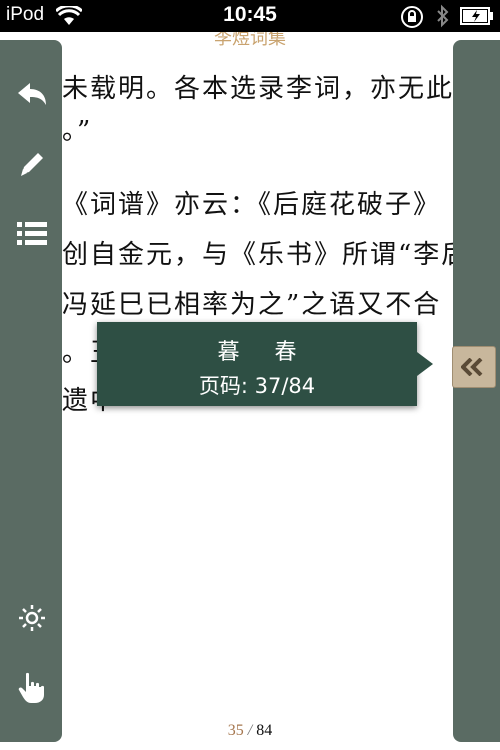 This screenshot has height=750, width=500. Describe the element at coordinates (77, 131) in the screenshot. I see `text-line: 。”` at that location.